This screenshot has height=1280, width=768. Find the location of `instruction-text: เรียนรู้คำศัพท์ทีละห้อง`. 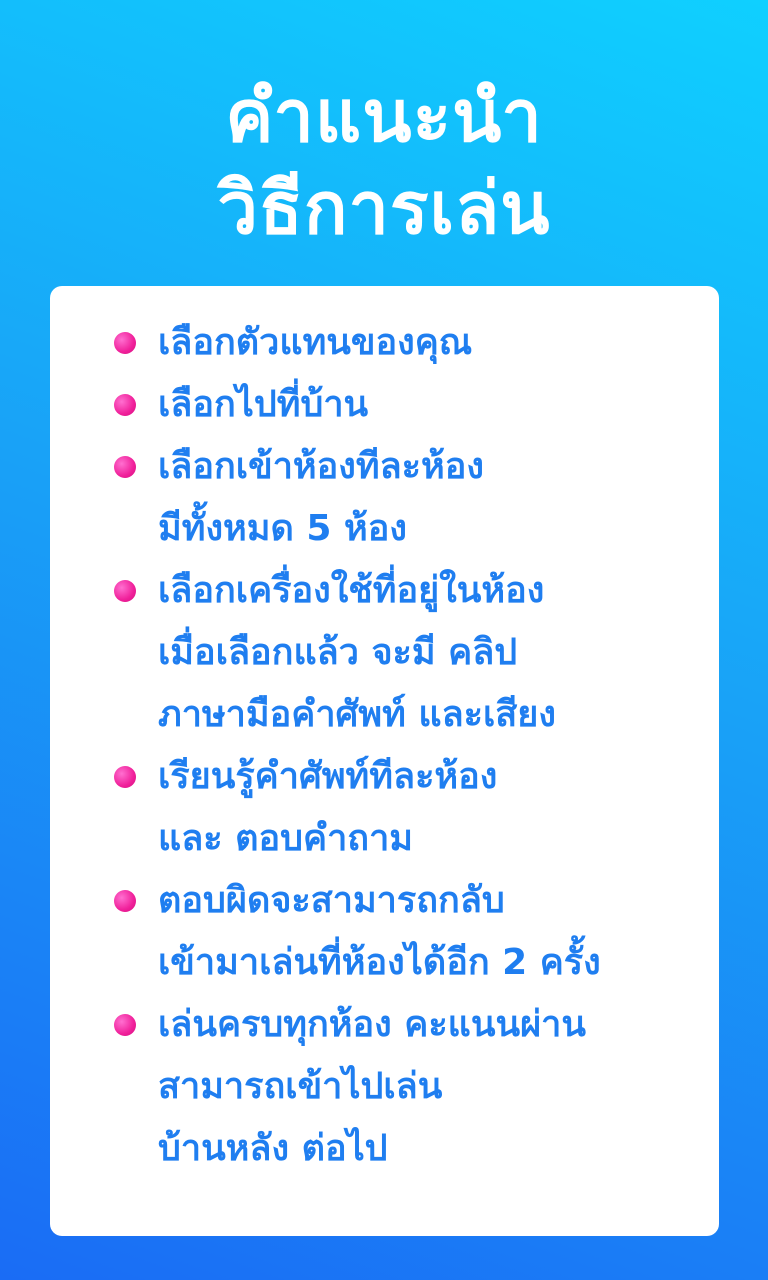

instruction-text: เรียนรู้คำศัพท์ทีละห้อง is located at coordinates (328, 776).